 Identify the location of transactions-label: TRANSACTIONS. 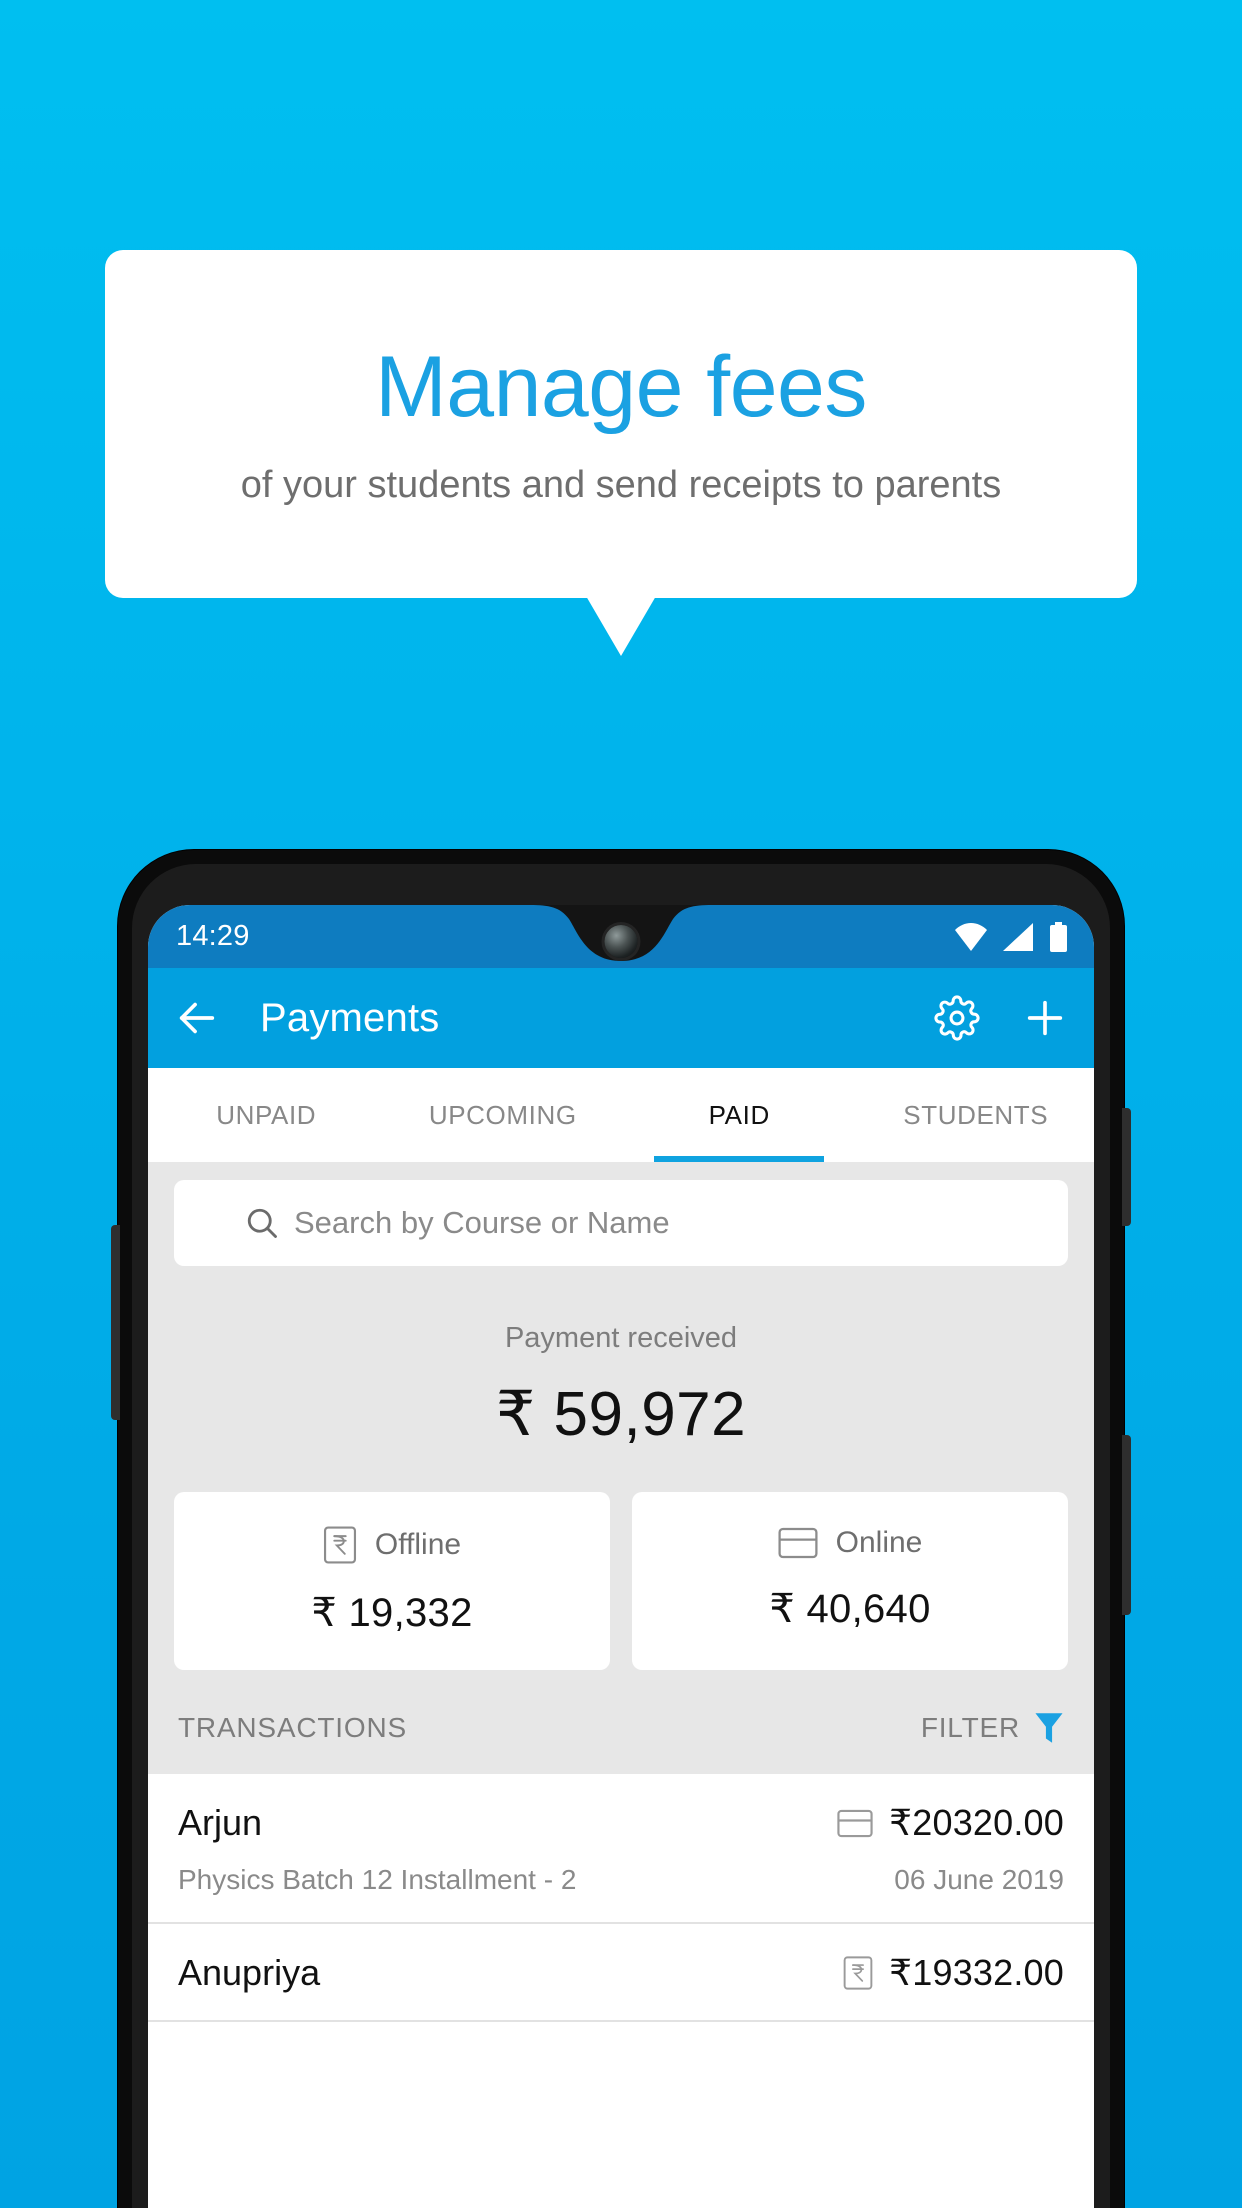
(292, 1727).